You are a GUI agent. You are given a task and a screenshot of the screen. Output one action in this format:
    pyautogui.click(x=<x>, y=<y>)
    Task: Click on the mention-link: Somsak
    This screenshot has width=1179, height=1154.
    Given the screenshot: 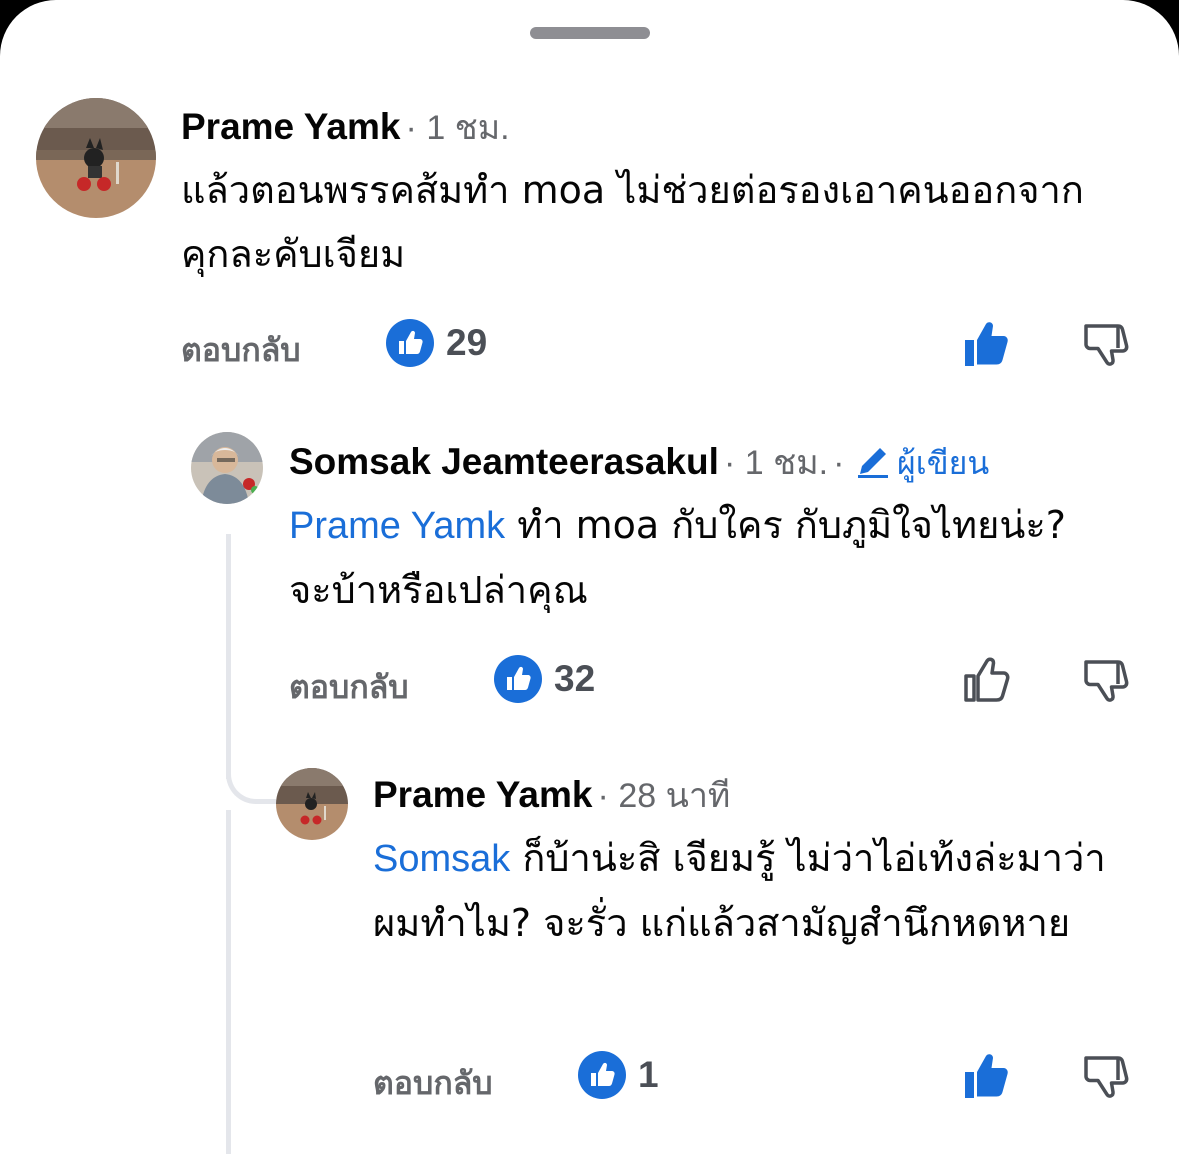 What is the action you would take?
    pyautogui.click(x=441, y=859)
    